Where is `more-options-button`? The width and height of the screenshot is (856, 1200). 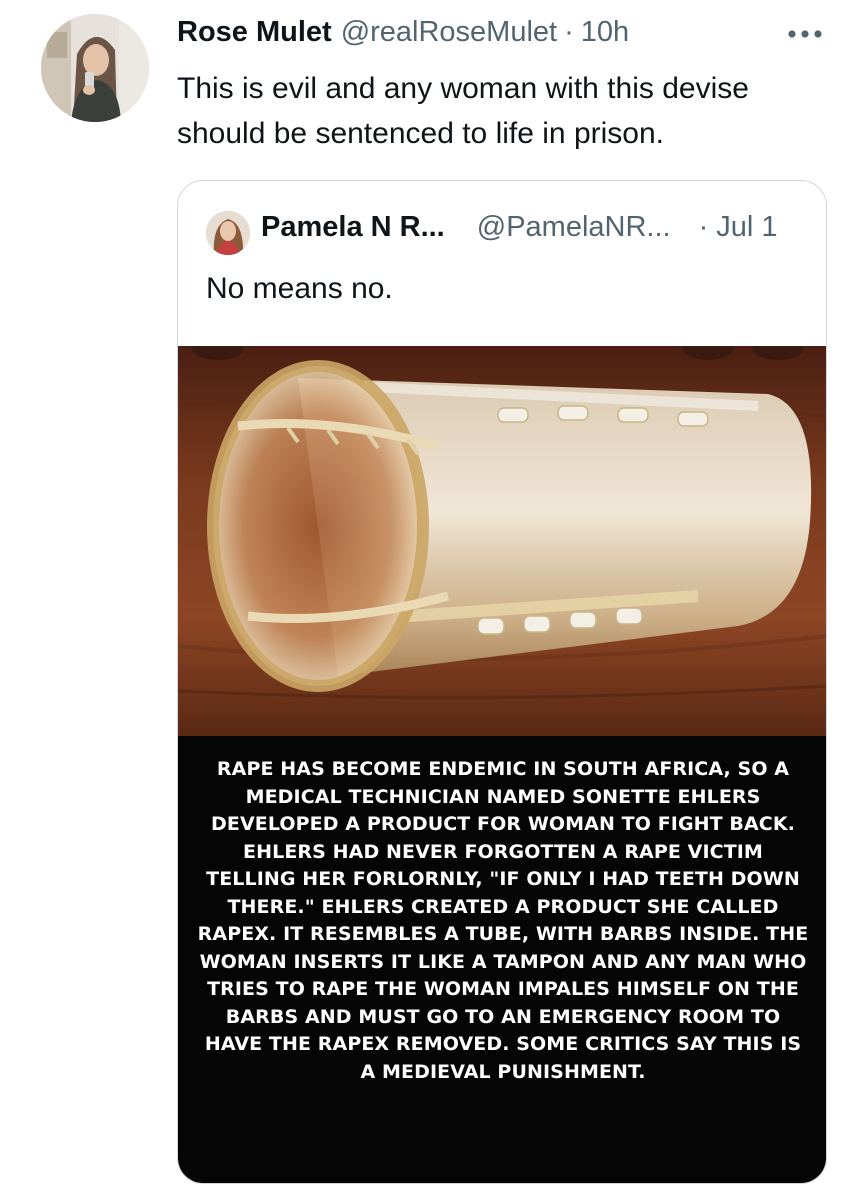 more-options-button is located at coordinates (805, 34).